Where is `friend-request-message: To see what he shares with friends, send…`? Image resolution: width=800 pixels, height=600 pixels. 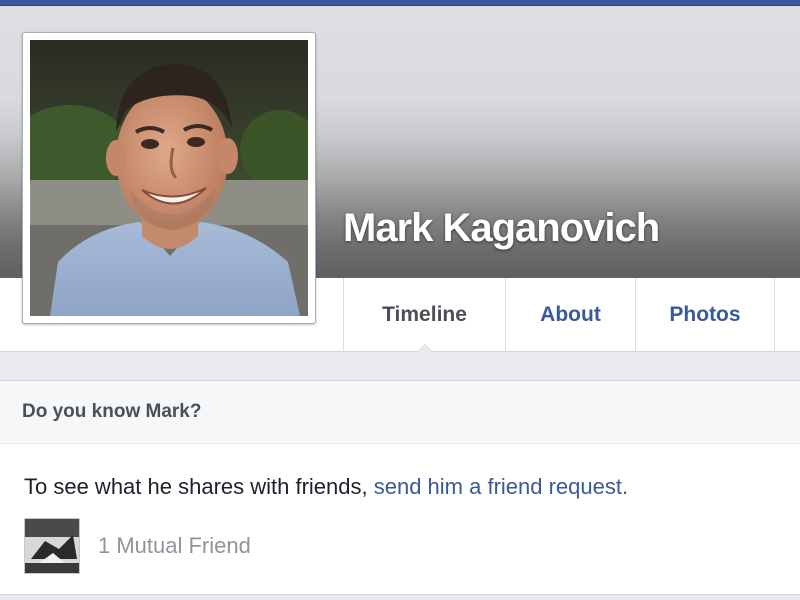 friend-request-message: To see what he shares with friends, send… is located at coordinates (412, 487).